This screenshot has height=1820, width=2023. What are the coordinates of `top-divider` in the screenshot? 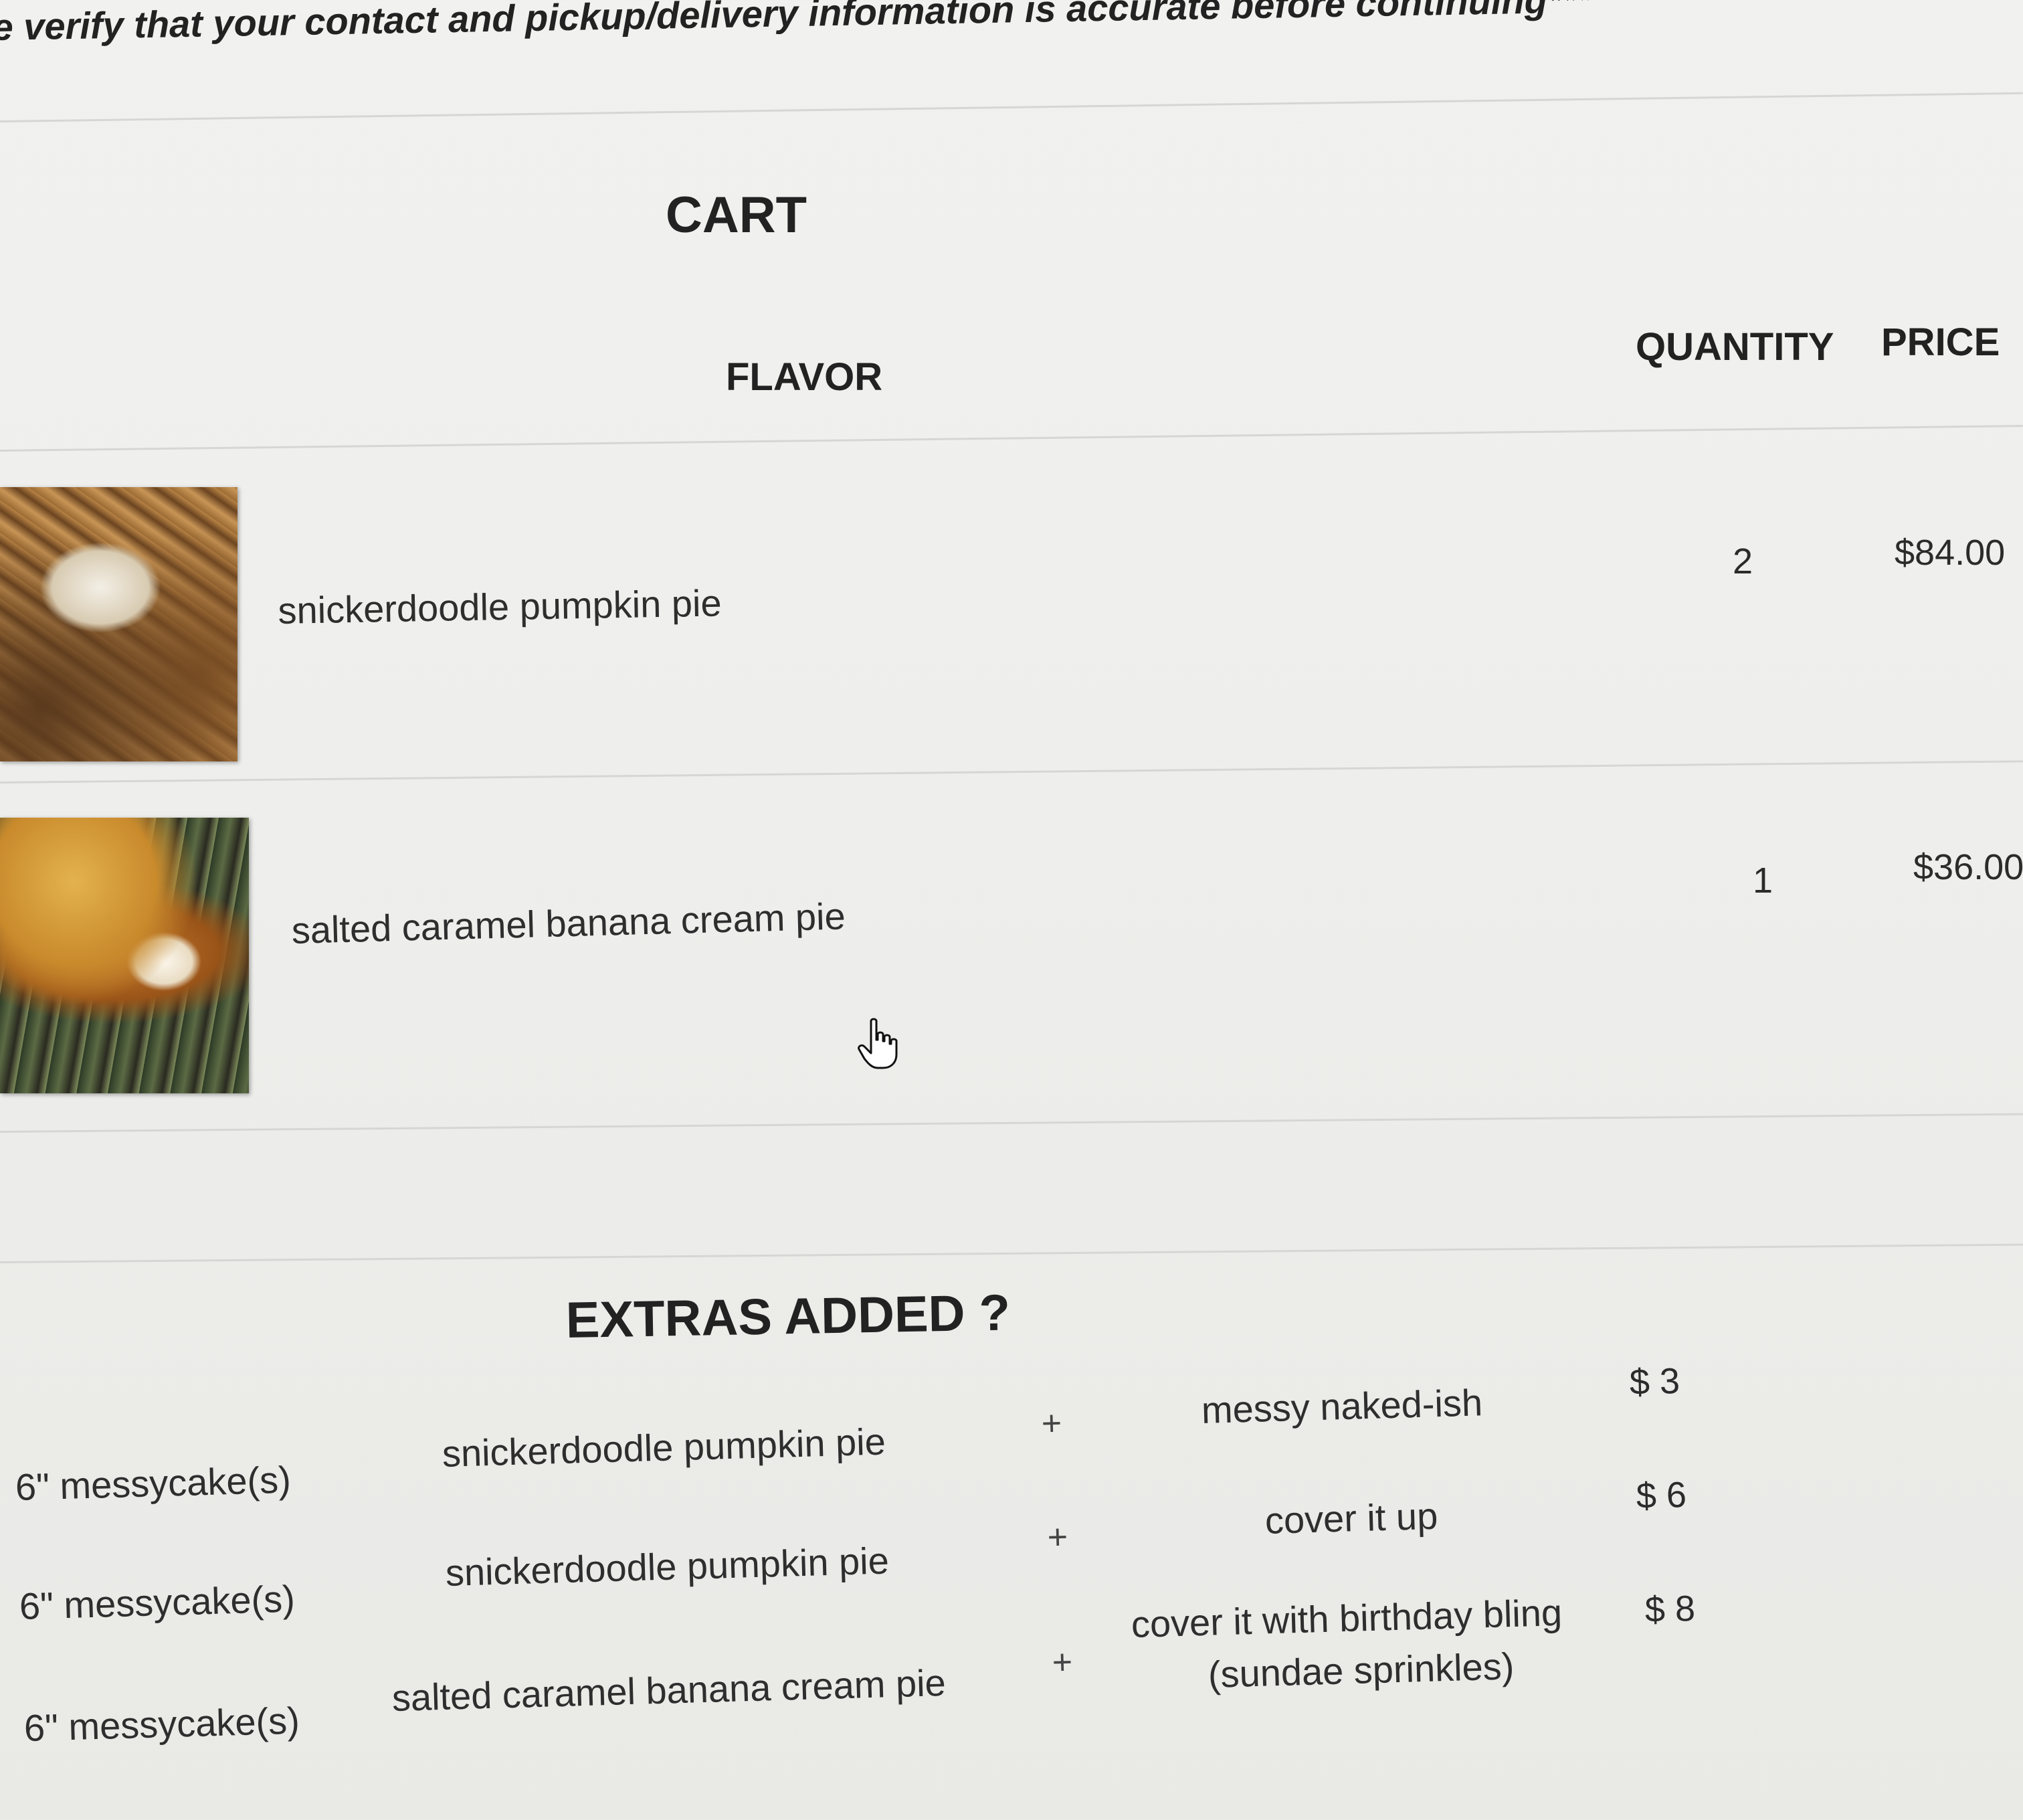 It's located at (1011, 107).